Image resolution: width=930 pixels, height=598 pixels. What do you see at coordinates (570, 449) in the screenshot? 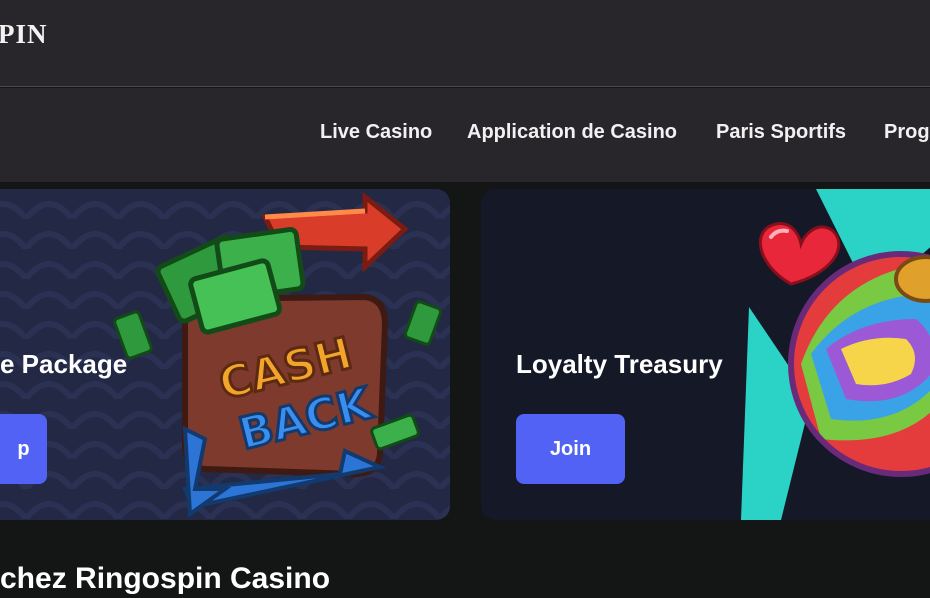
I see `join-button: Join` at bounding box center [570, 449].